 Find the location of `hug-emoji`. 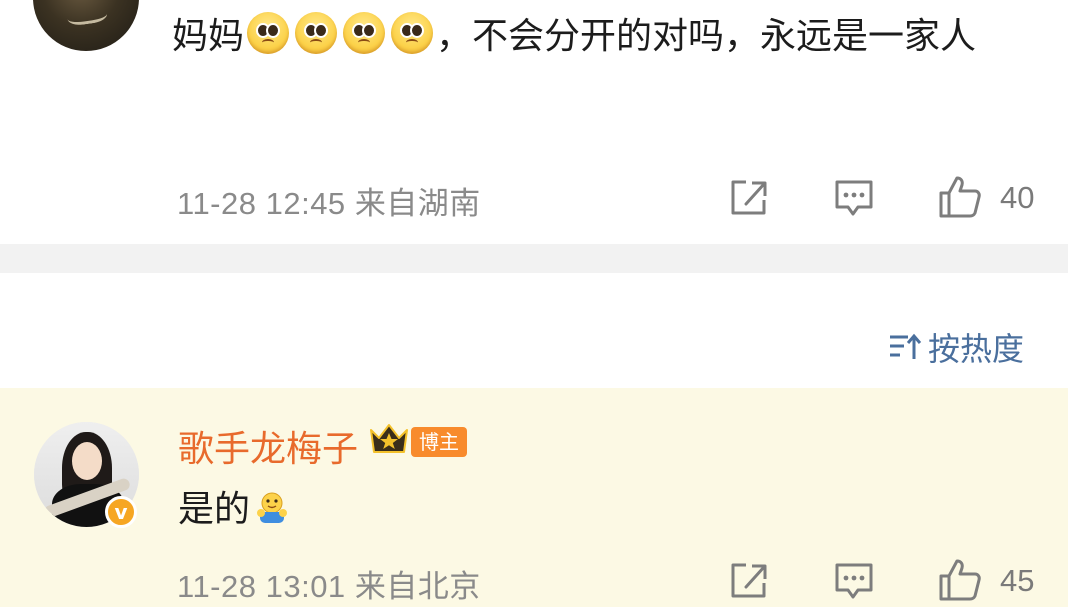

hug-emoji is located at coordinates (272, 508).